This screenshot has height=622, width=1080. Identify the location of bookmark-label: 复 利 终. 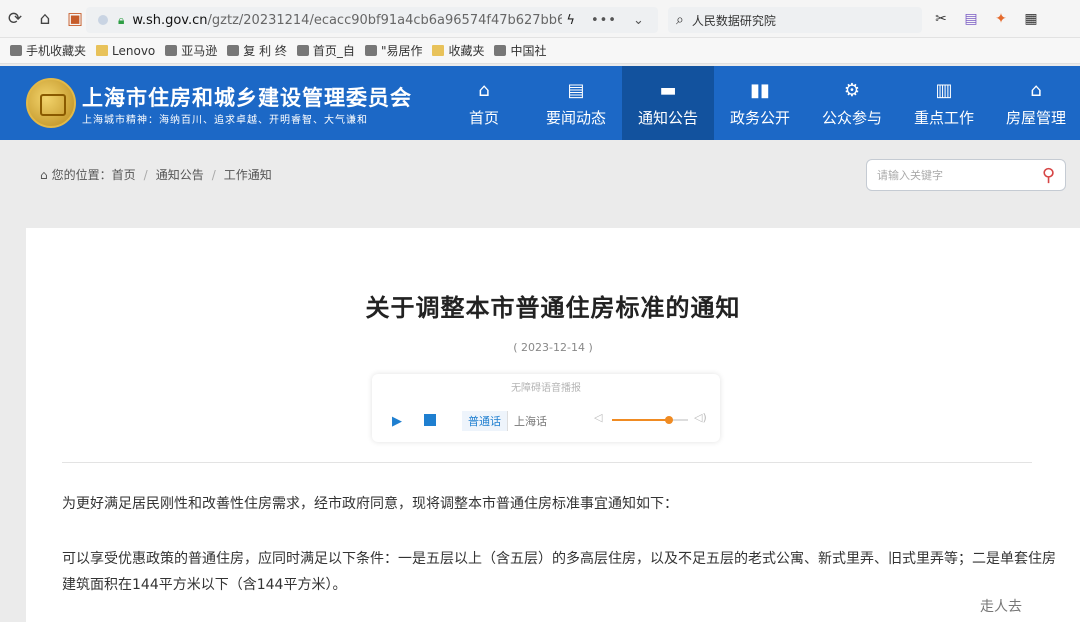
(265, 51).